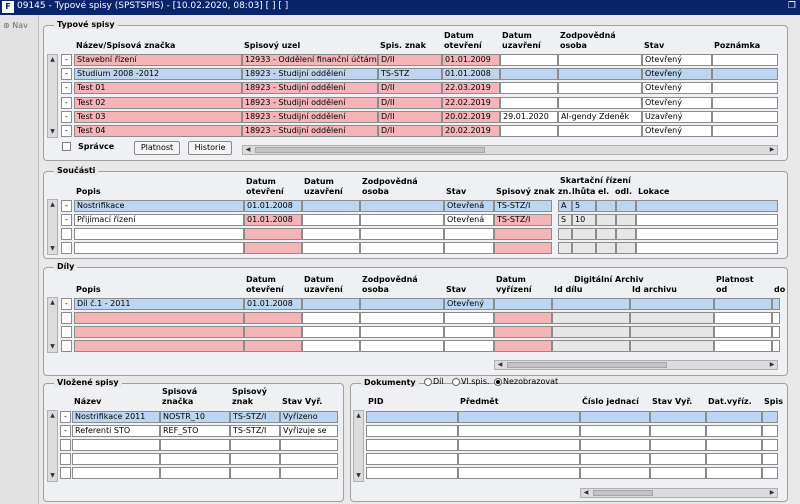 The image size is (800, 504). What do you see at coordinates (469, 234) in the screenshot?
I see `soucasti-cell-stav` at bounding box center [469, 234].